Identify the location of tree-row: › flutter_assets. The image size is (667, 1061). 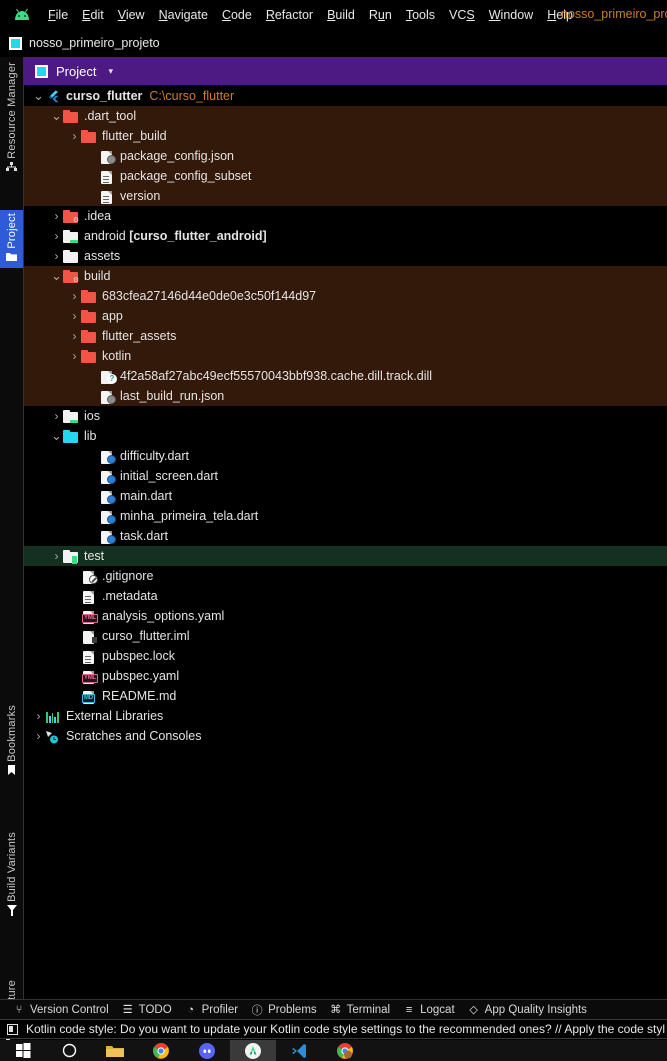
(345, 336).